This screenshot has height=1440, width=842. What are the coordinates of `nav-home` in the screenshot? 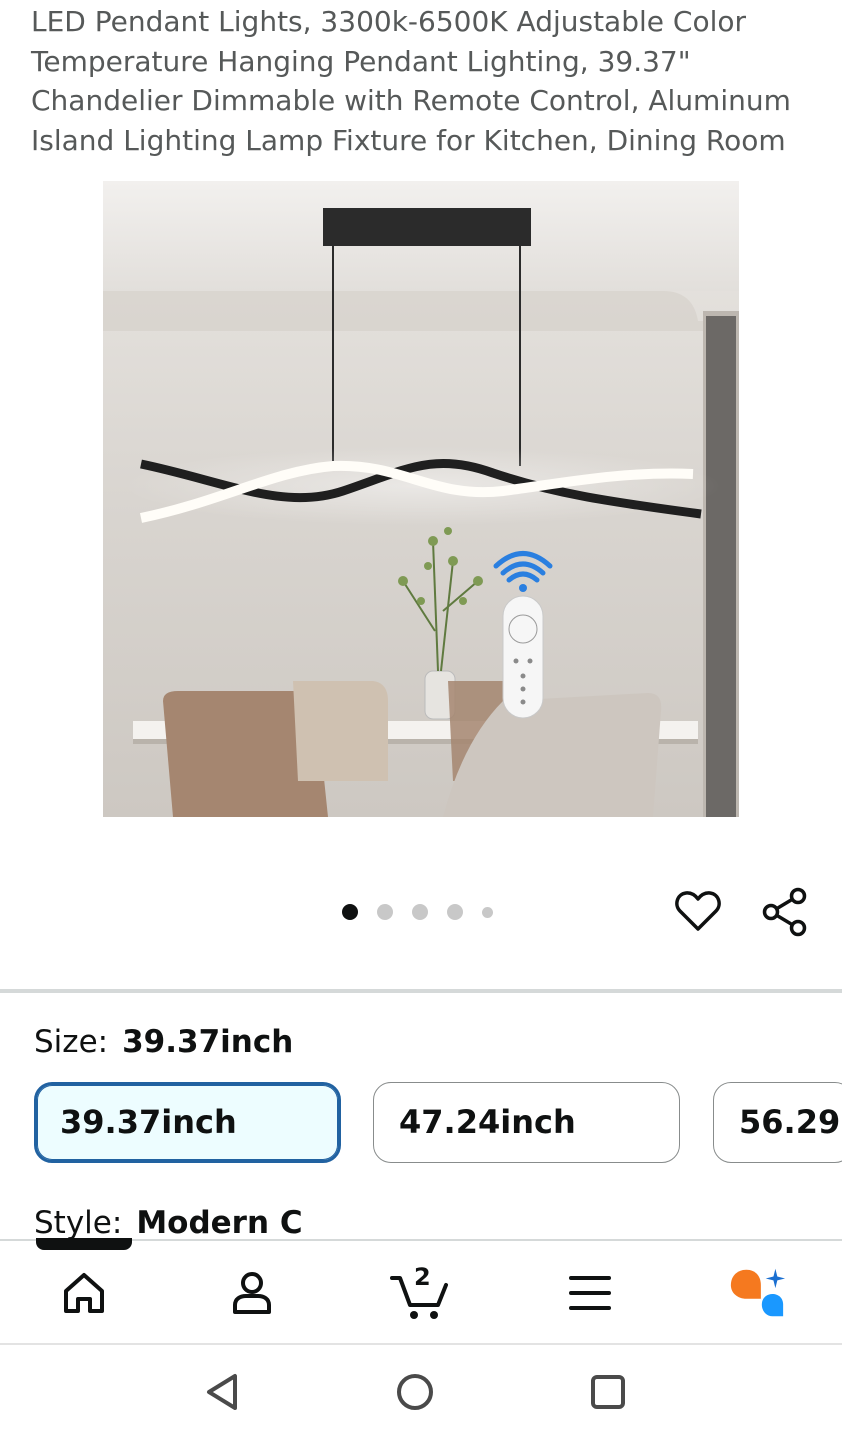 It's located at (84, 1293).